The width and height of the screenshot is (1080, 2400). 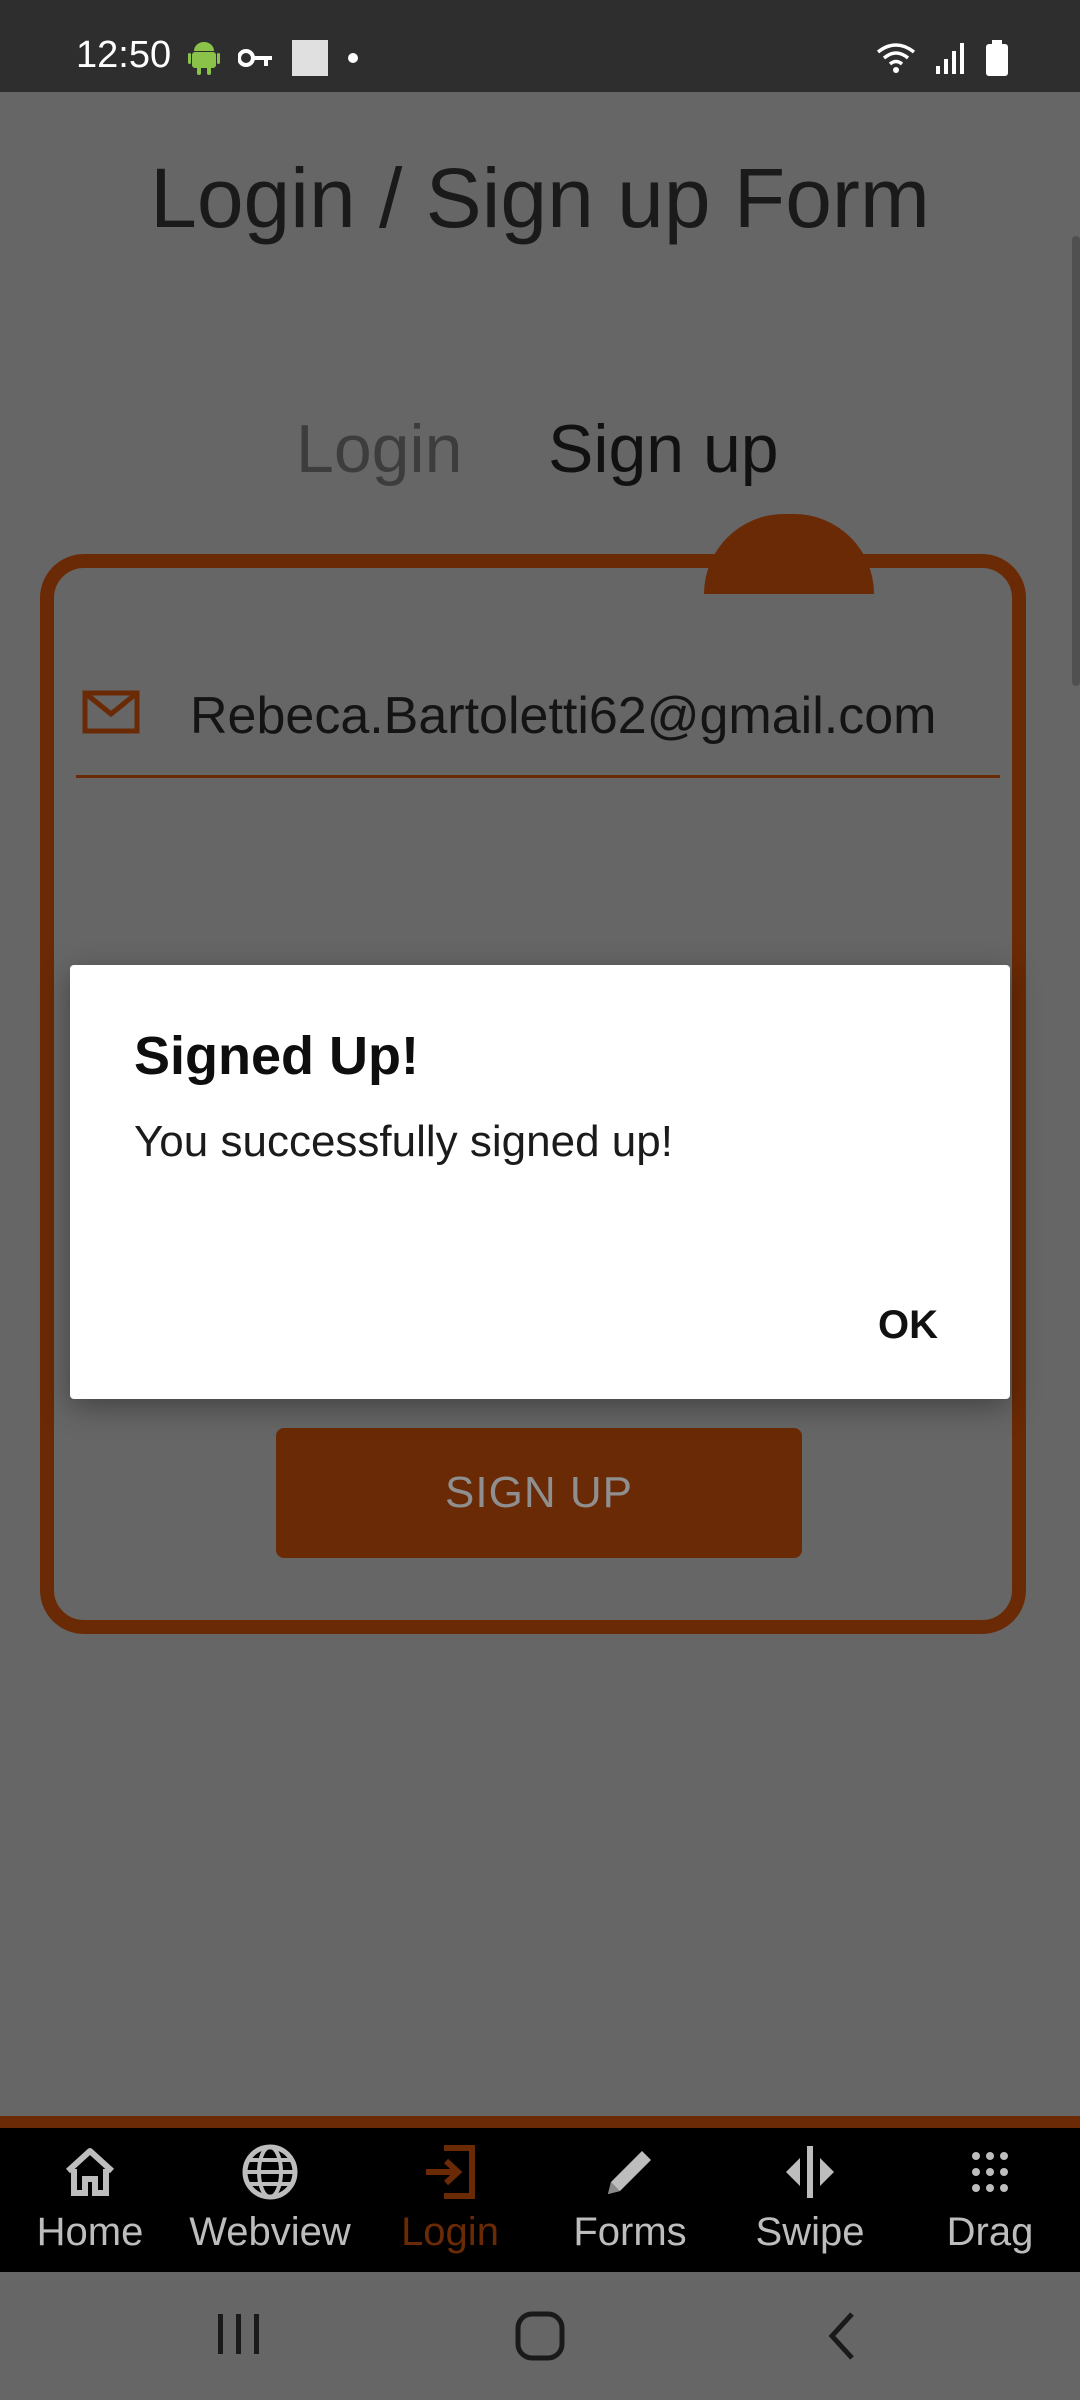 What do you see at coordinates (111, 714) in the screenshot?
I see `email-icon` at bounding box center [111, 714].